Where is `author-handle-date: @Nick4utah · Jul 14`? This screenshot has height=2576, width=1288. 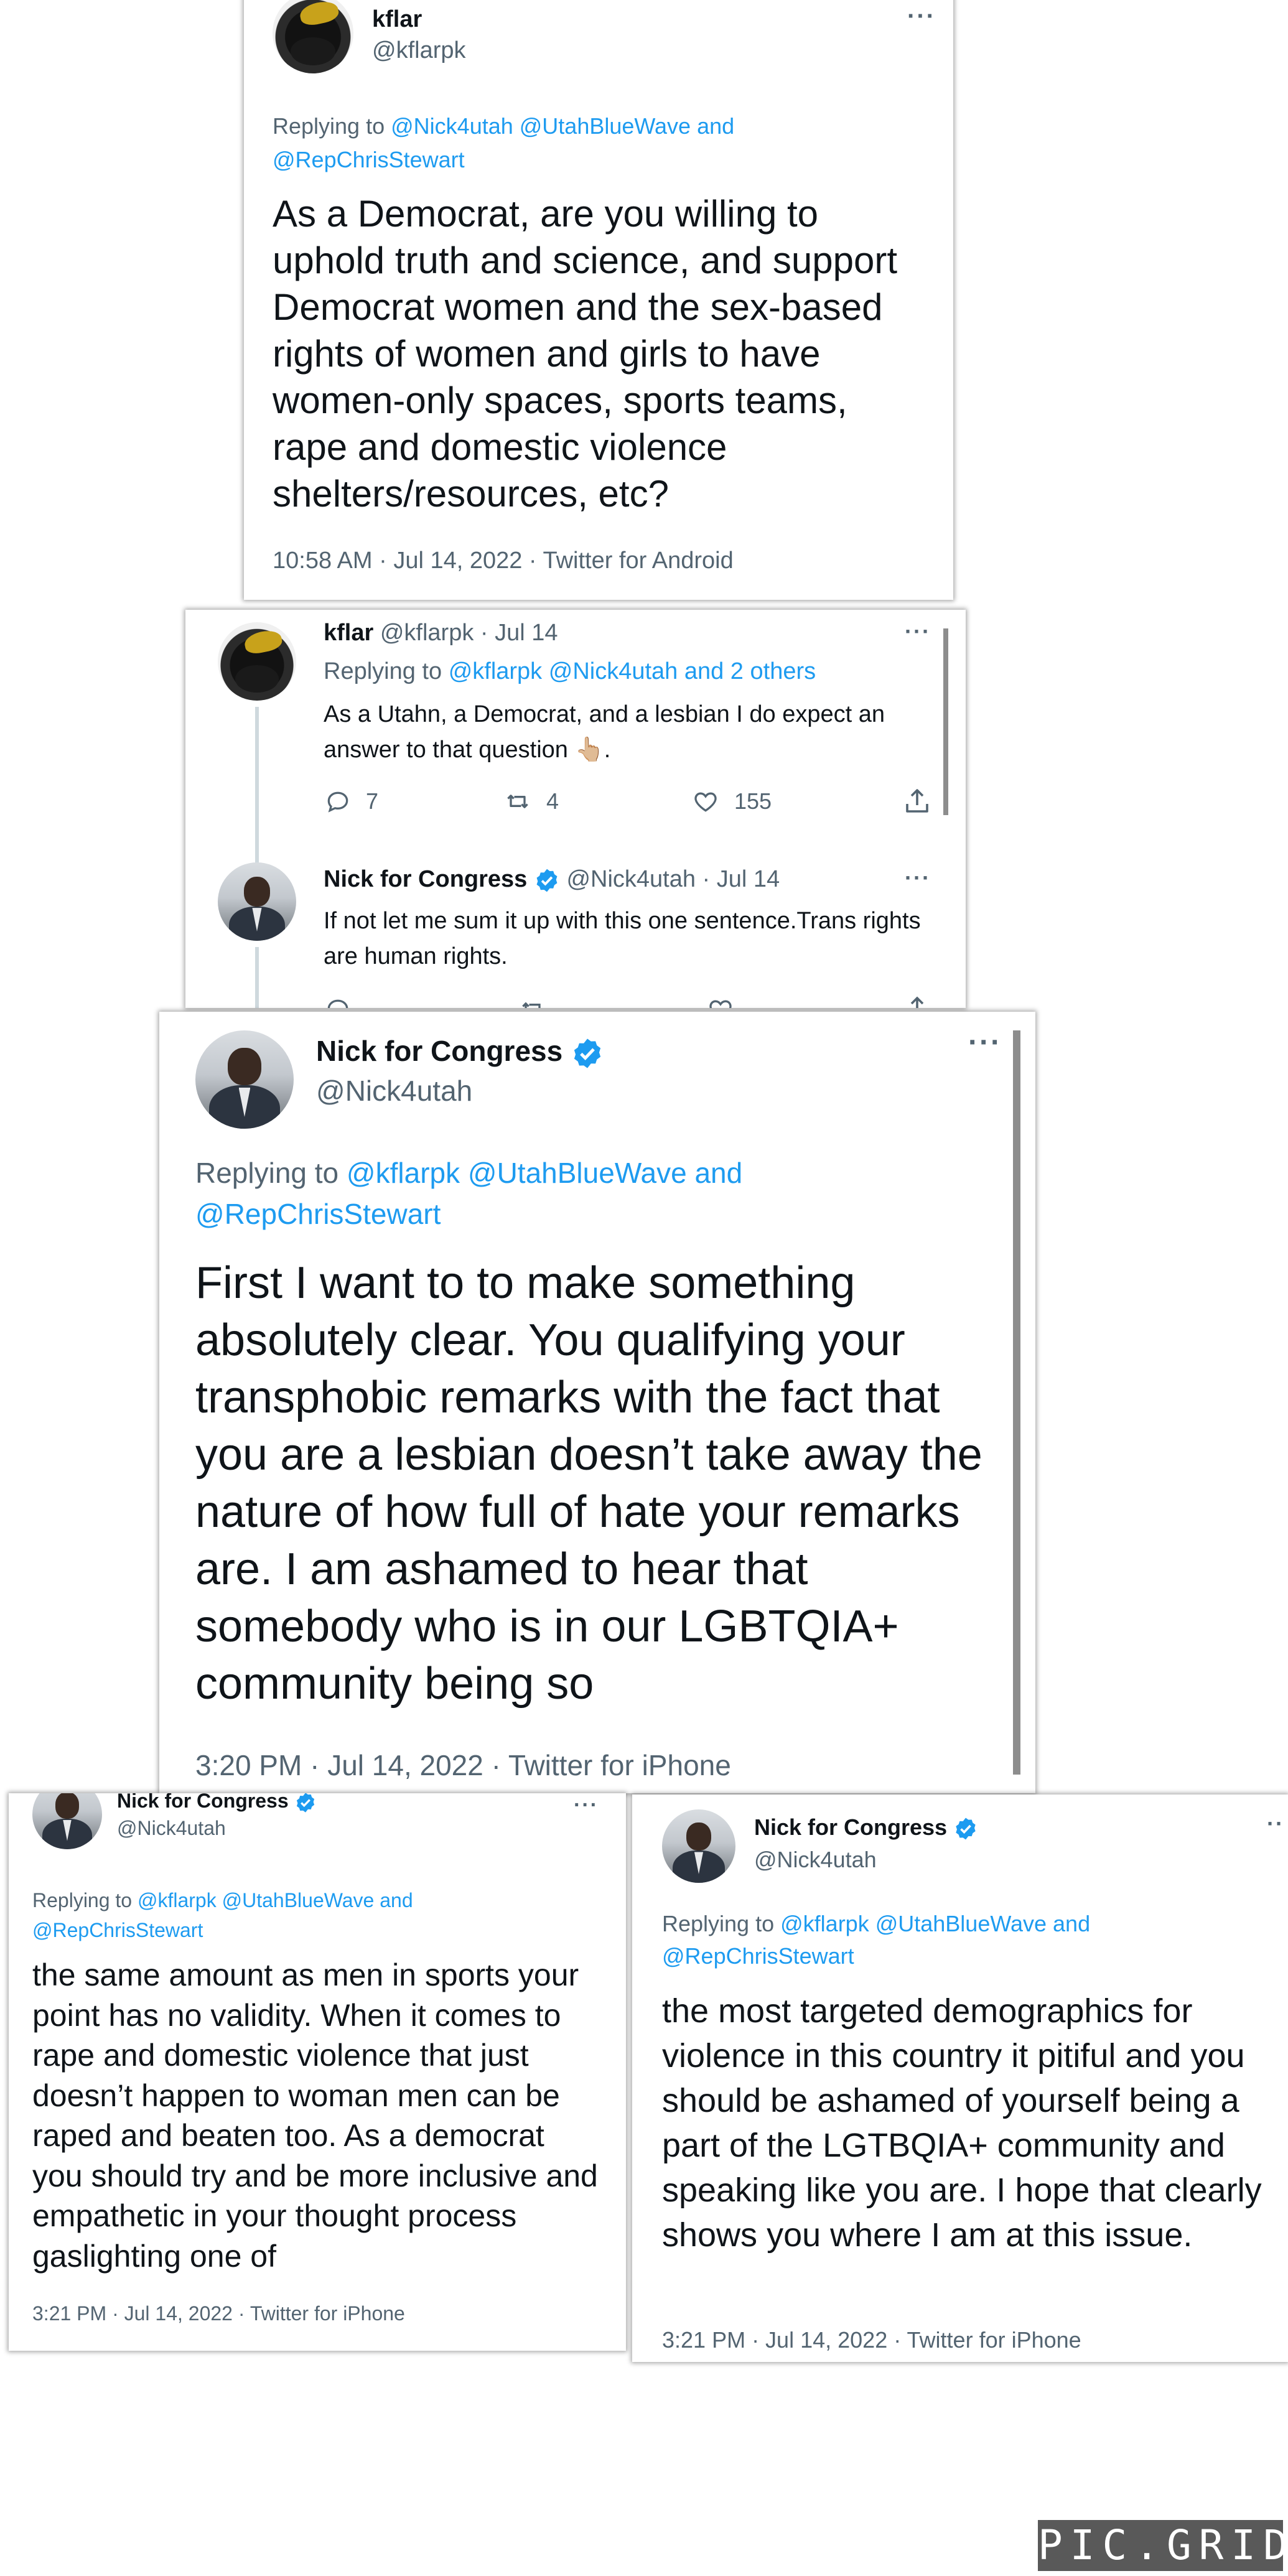
author-handle-date: @Nick4utah · Jul 14 is located at coordinates (673, 879).